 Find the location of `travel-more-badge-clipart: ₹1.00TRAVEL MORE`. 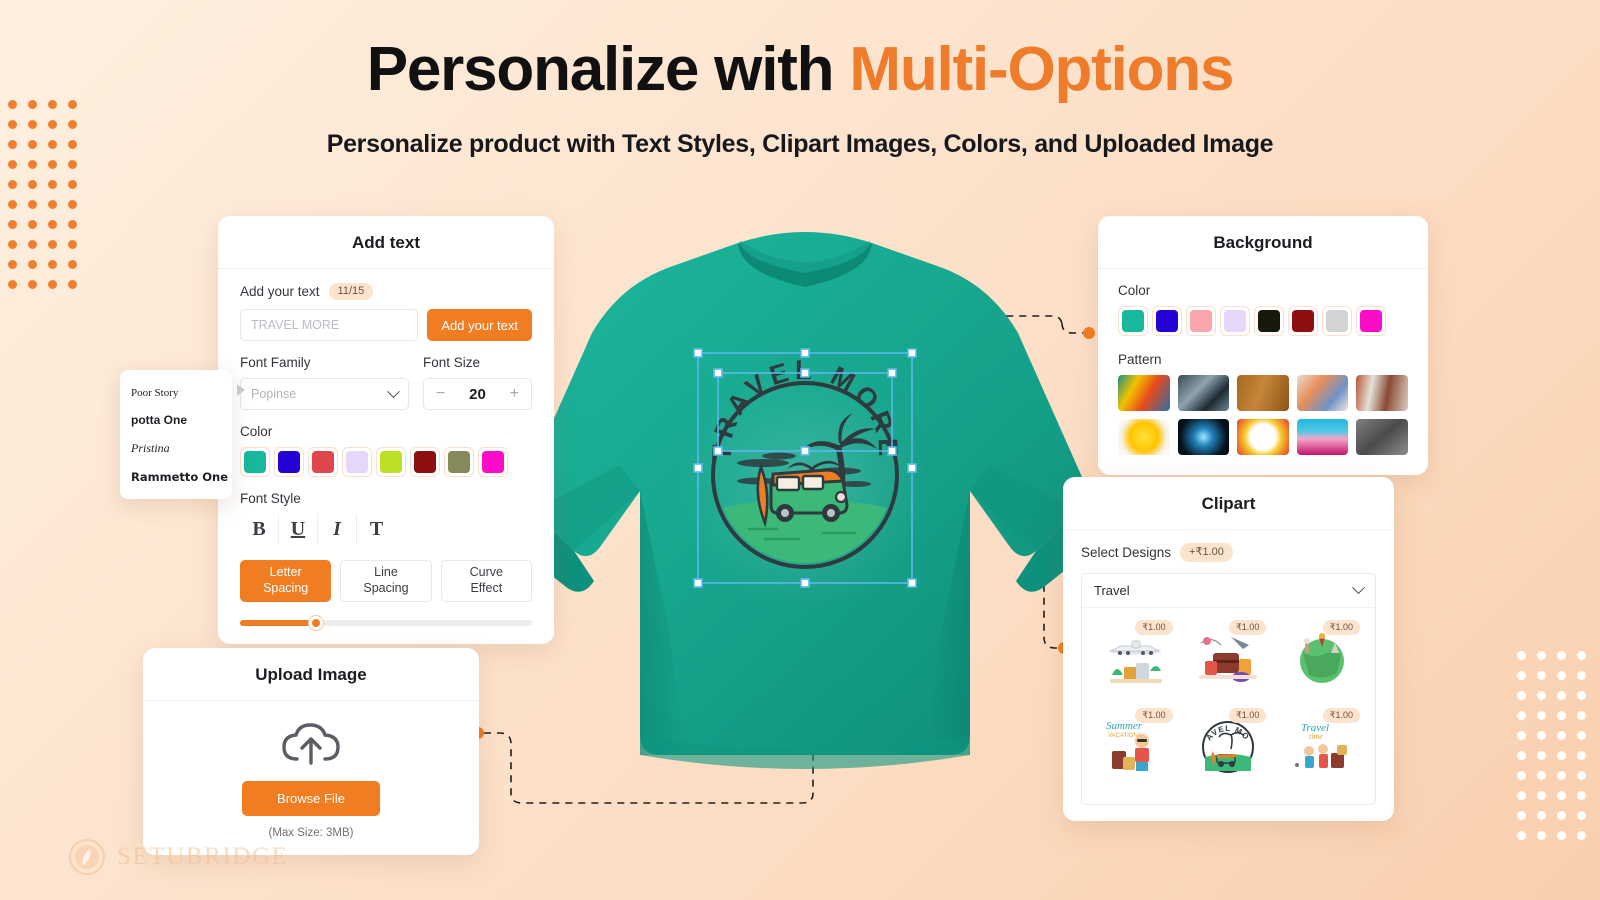

travel-more-badge-clipart: ₹1.00TRAVEL MORE is located at coordinates (1229, 748).